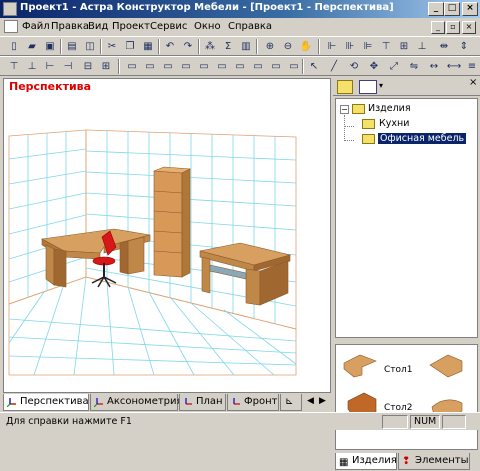 The height and width of the screenshot is (471, 480). What do you see at coordinates (32, 46) in the screenshot?
I see `open-icon: ▰` at bounding box center [32, 46].